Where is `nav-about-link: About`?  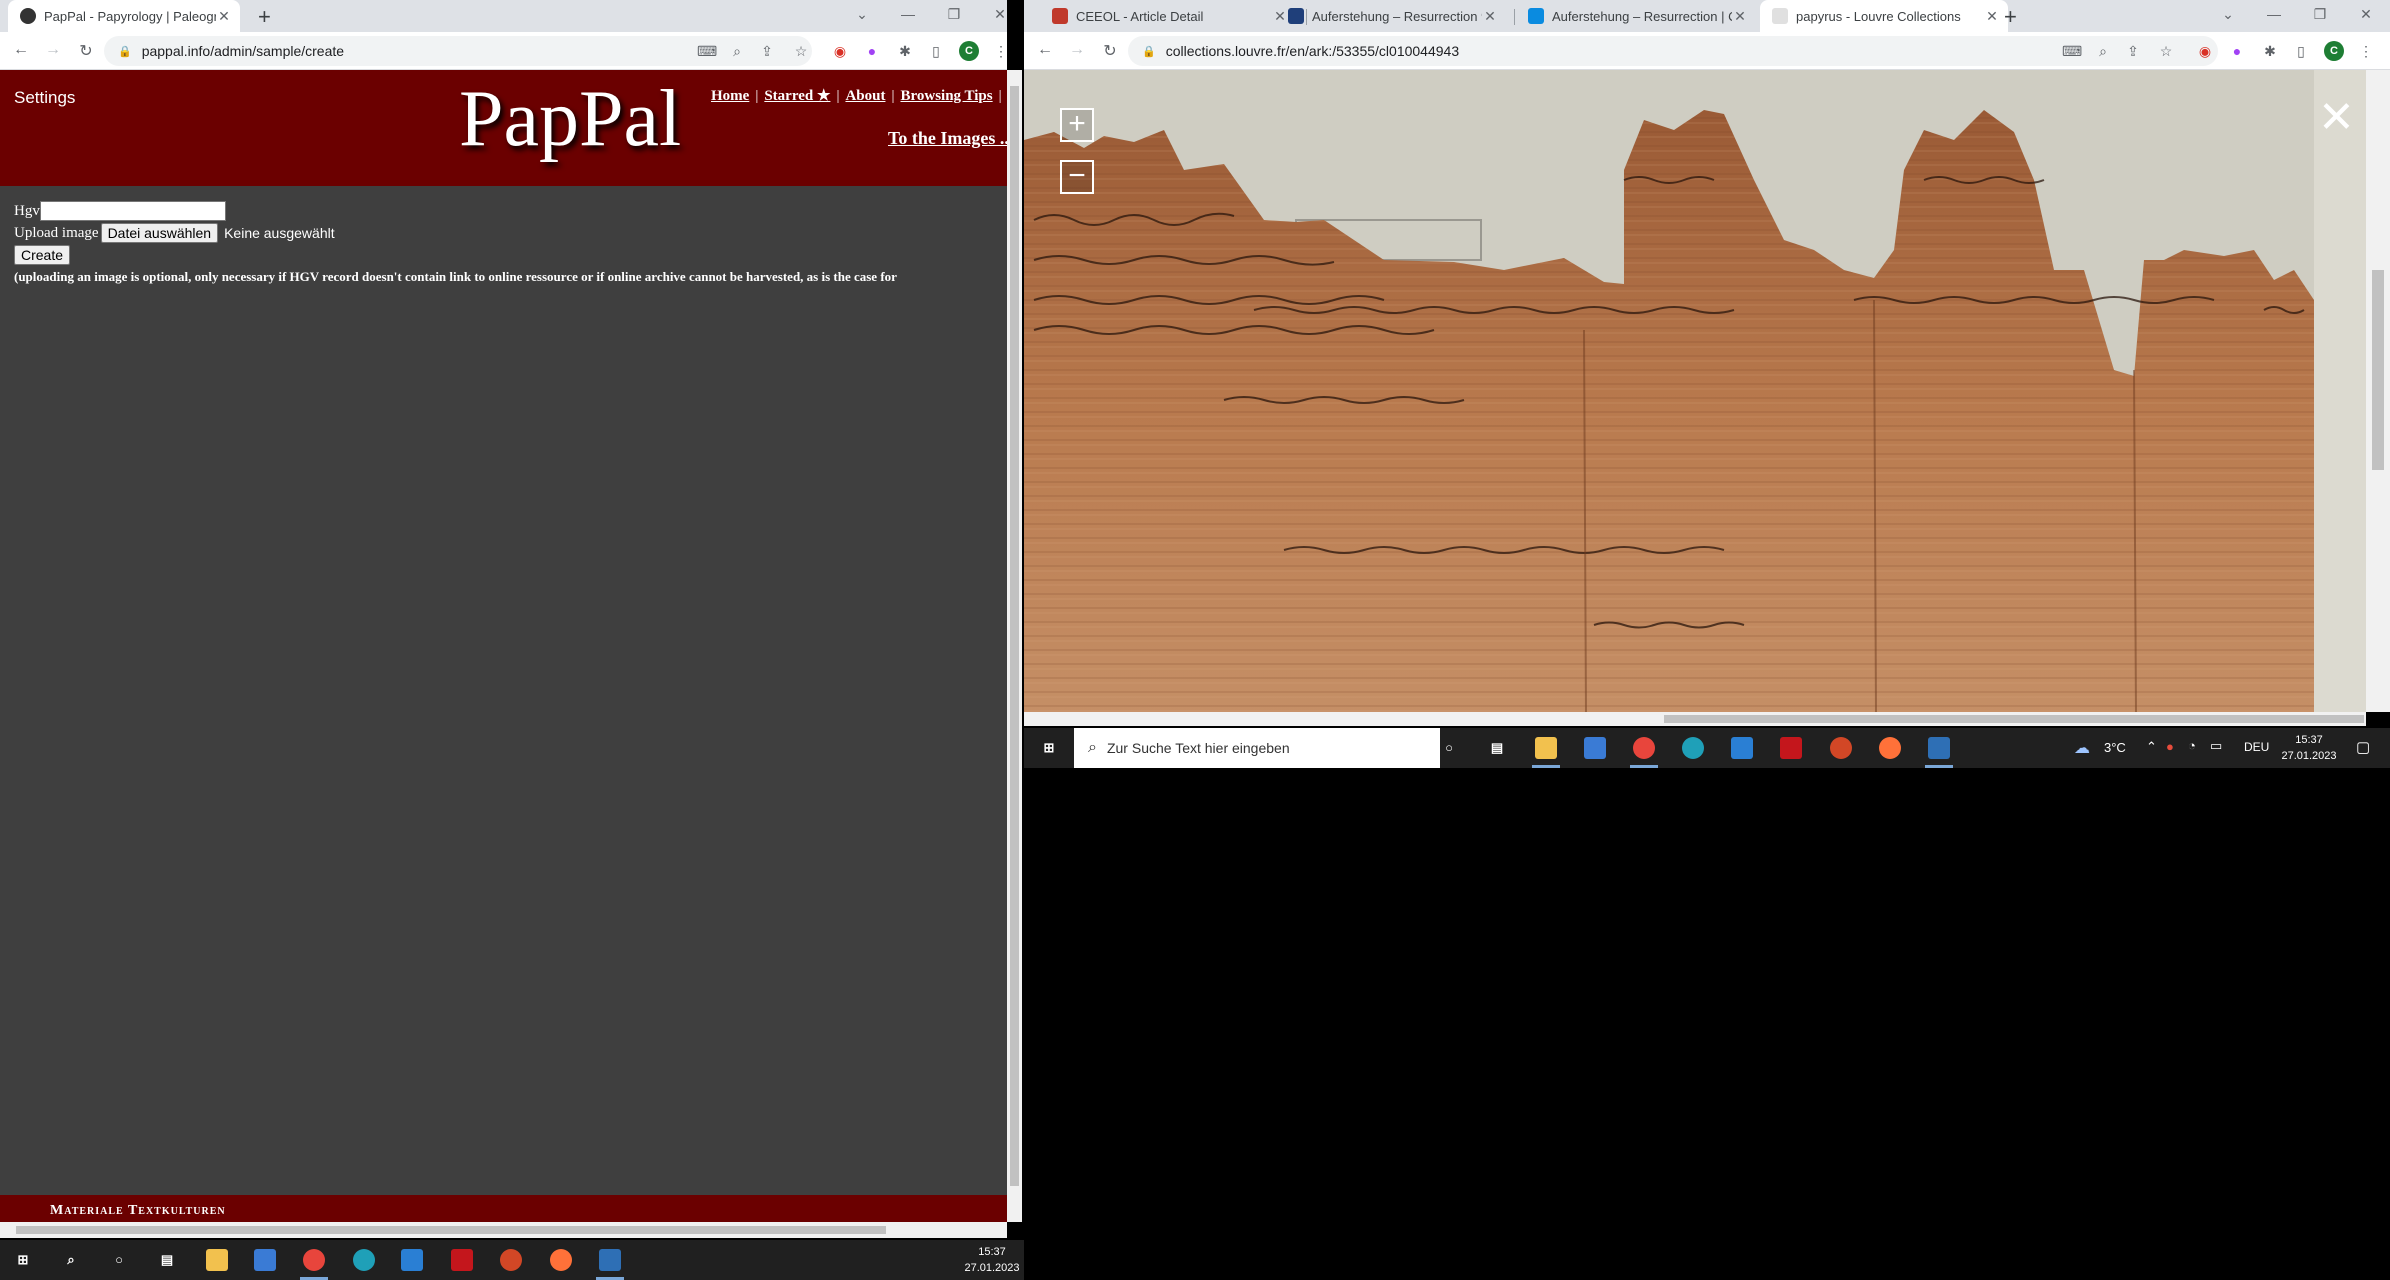
nav-about-link: About is located at coordinates (865, 96).